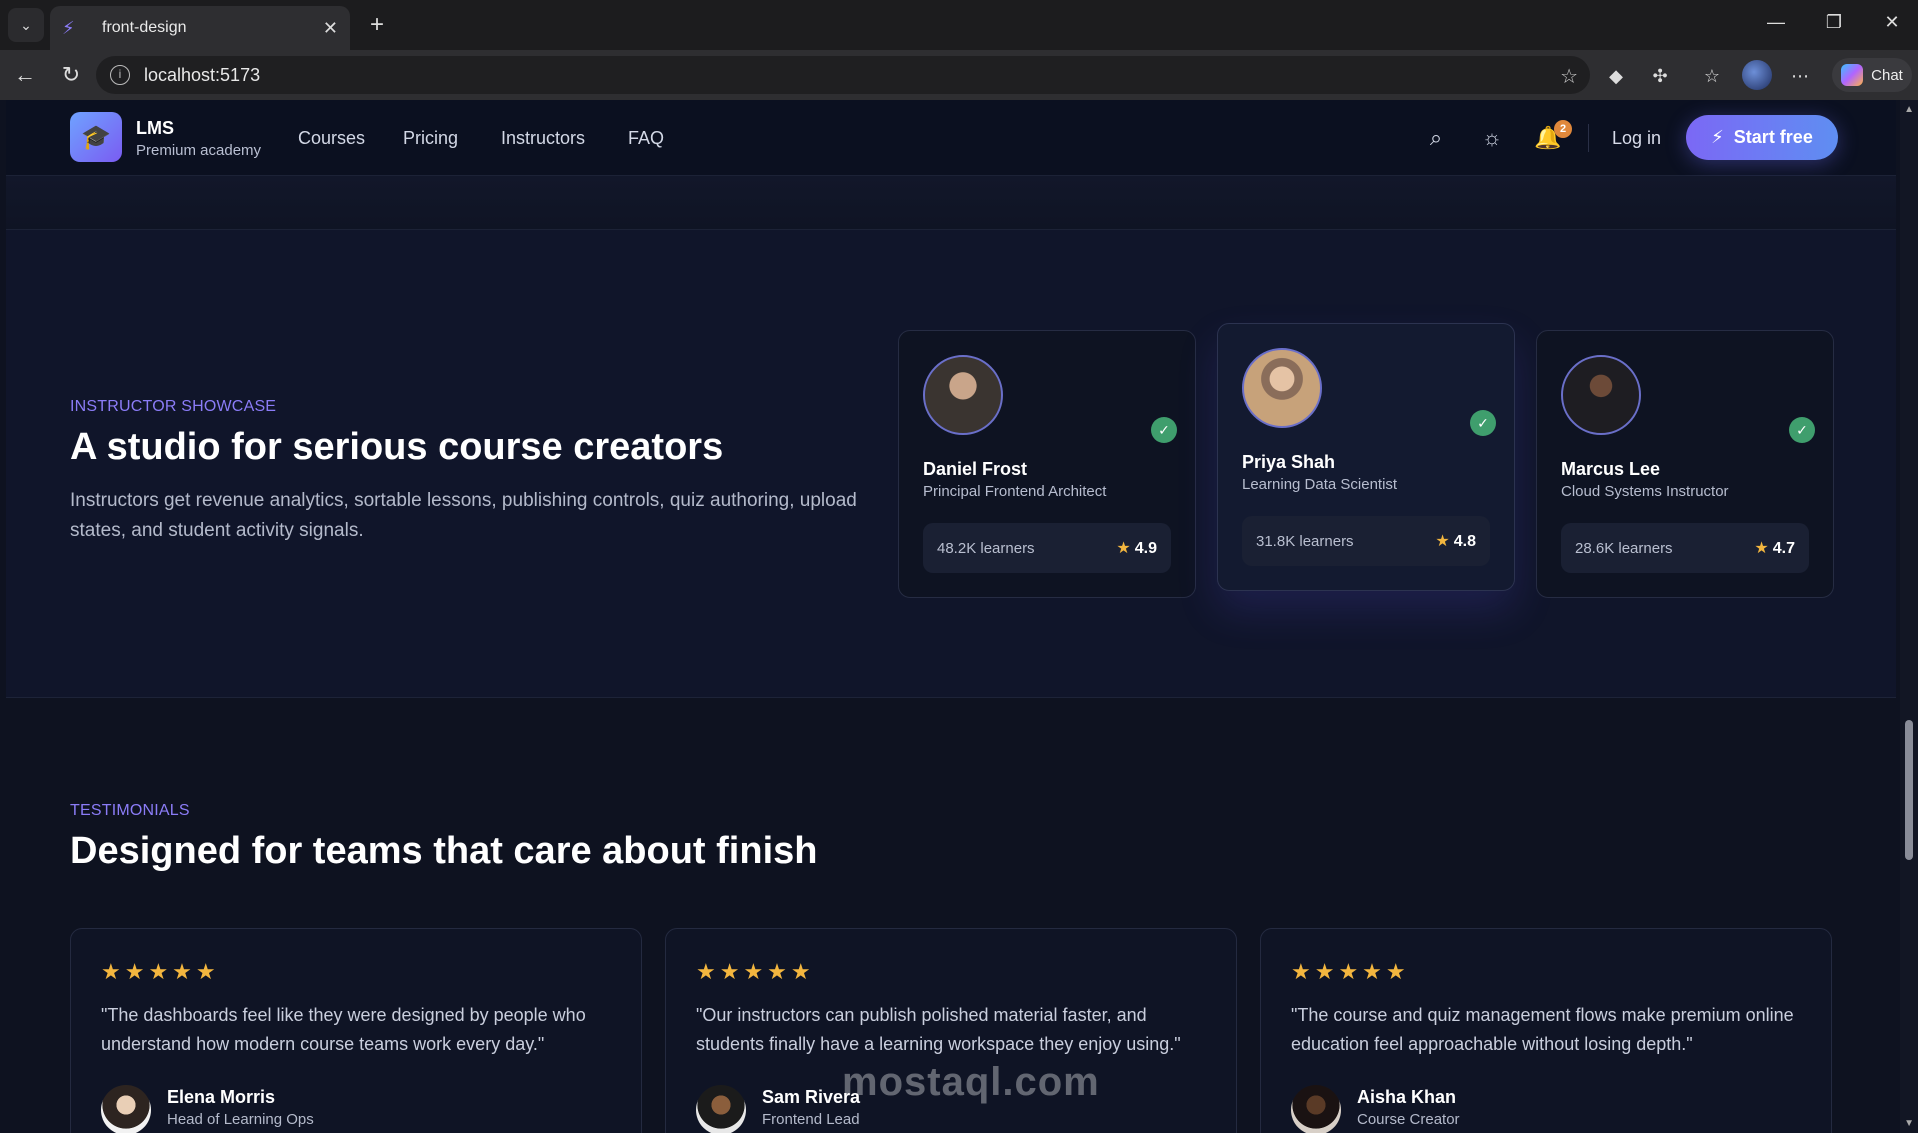  Describe the element at coordinates (1909, 109) in the screenshot. I see `scroll-up-icon: ▲` at that location.